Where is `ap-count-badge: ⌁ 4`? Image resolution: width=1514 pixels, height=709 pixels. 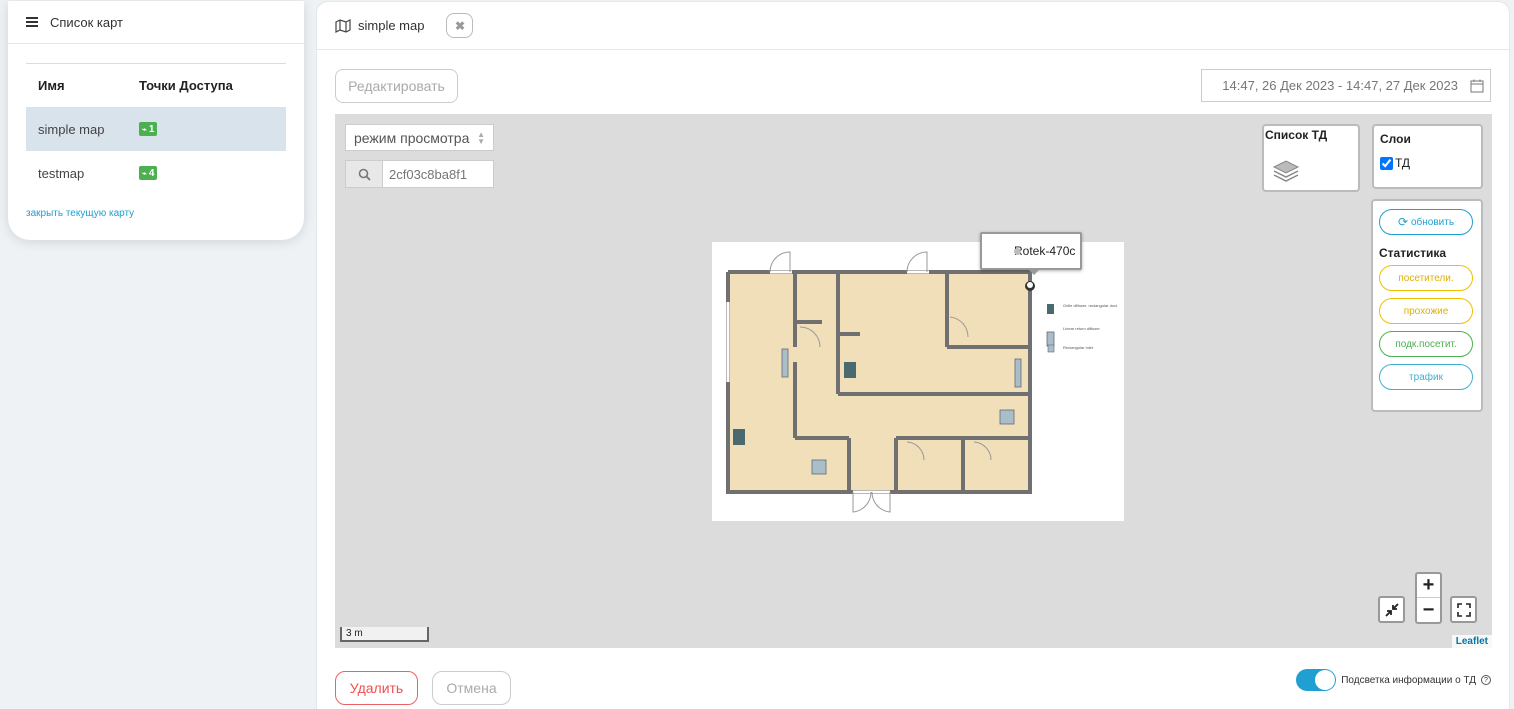 ap-count-badge: ⌁ 4 is located at coordinates (148, 173).